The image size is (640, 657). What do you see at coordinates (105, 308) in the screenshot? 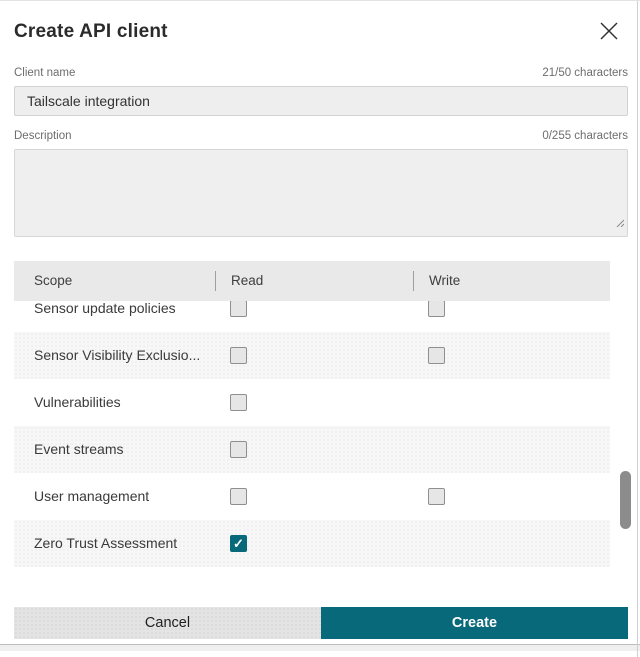
I see `scope-row-label: Sensor update policies` at bounding box center [105, 308].